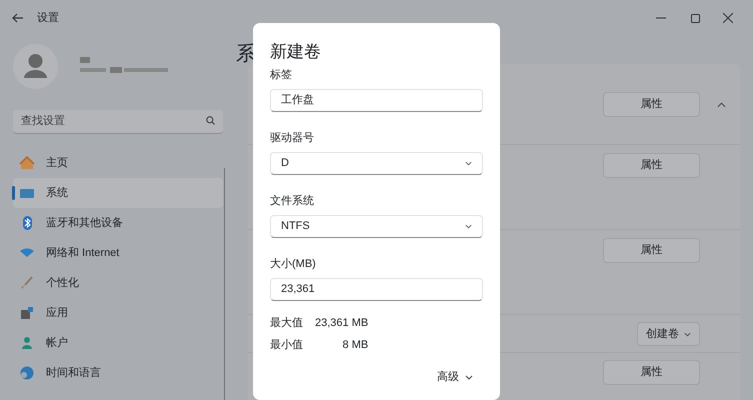  I want to click on field-label: 大小(MB), so click(293, 264).